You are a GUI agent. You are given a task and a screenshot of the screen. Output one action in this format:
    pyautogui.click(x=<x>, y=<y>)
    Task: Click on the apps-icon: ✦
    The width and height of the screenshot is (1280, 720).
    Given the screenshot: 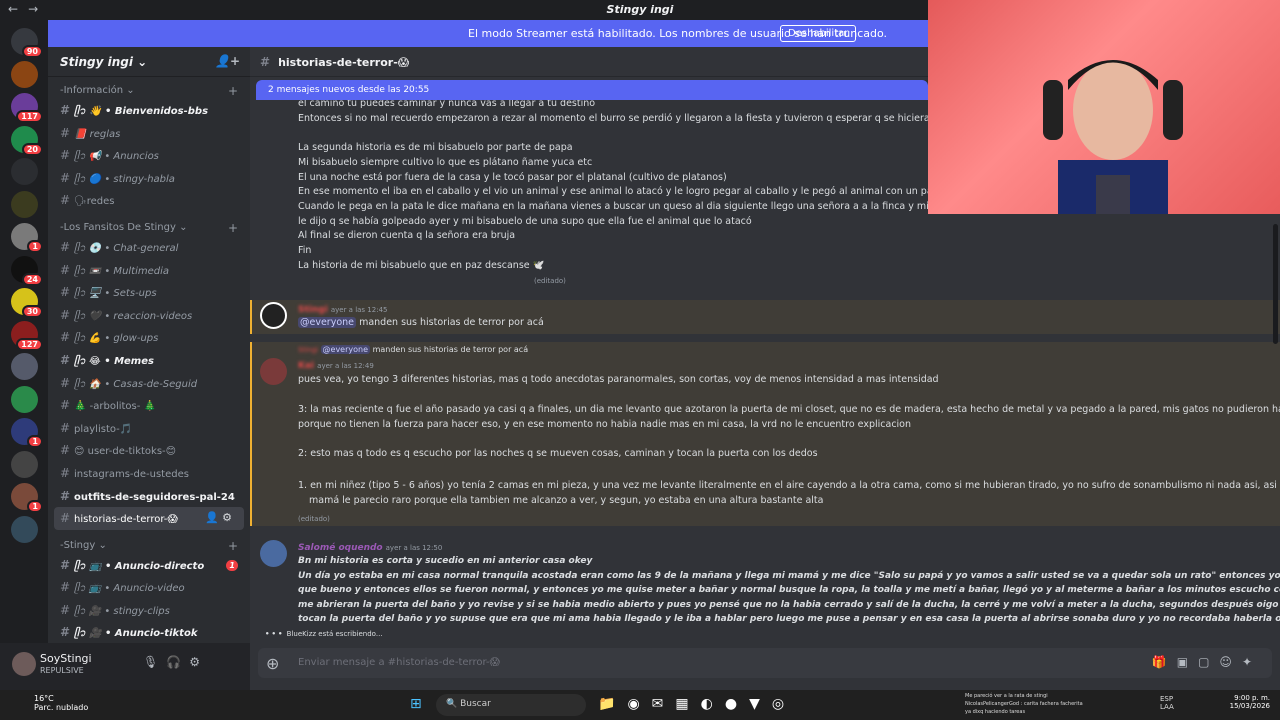 What is the action you would take?
    pyautogui.click(x=1252, y=662)
    